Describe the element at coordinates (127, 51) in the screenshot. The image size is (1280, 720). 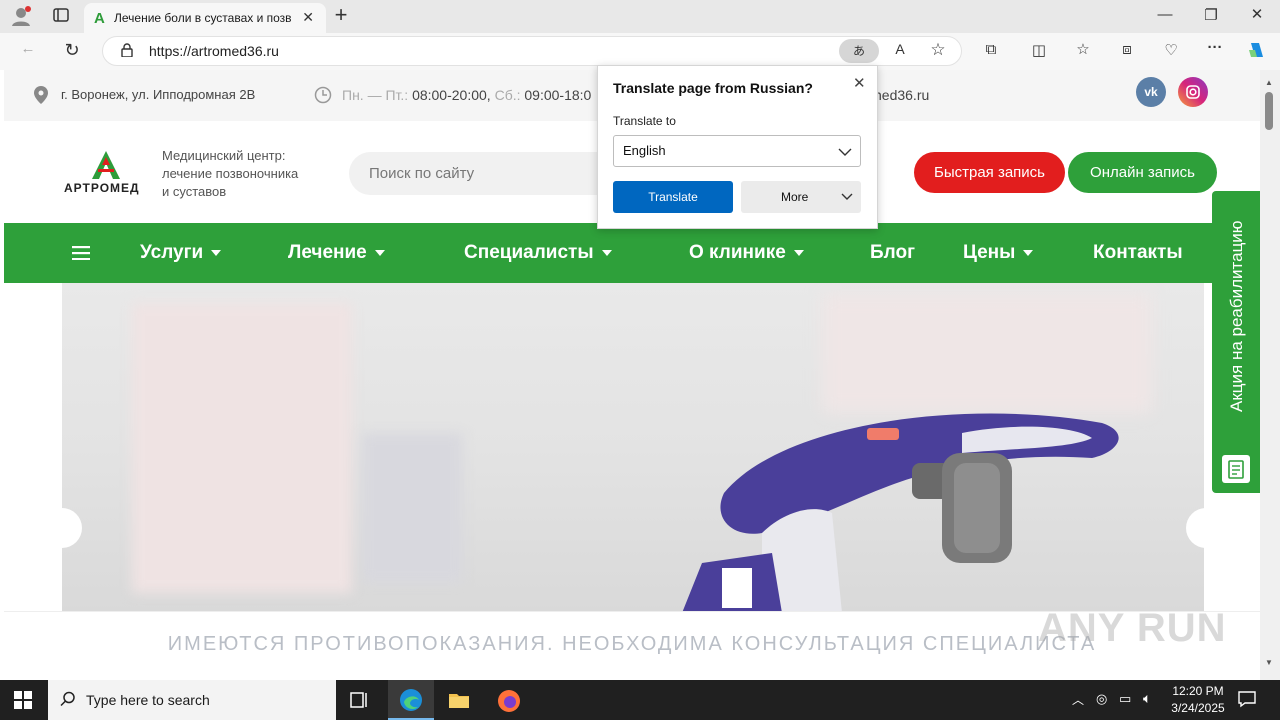
I see `lock-icon` at that location.